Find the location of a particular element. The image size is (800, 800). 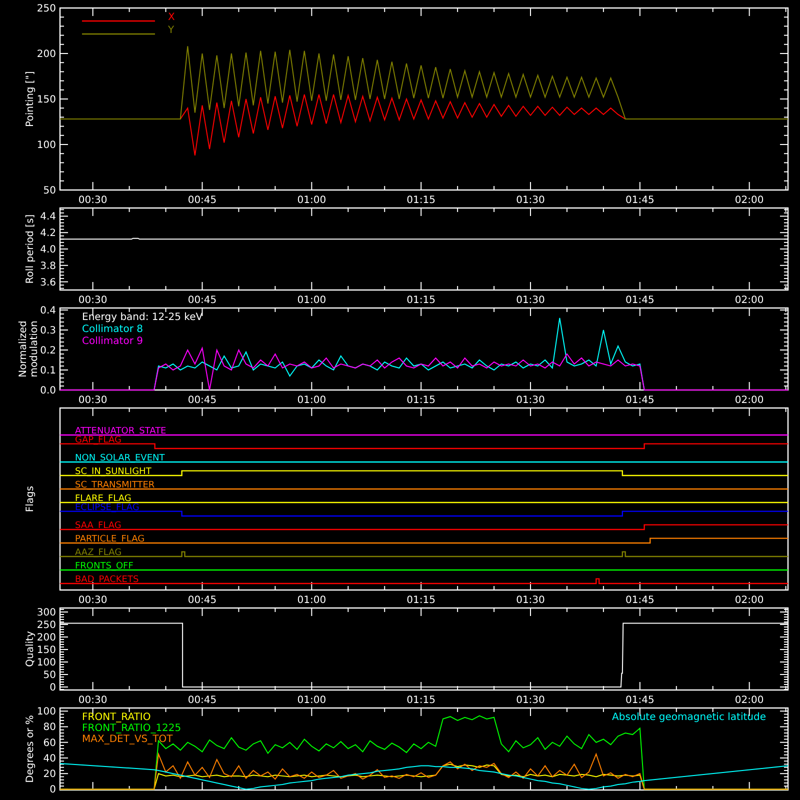

tick-label: 20 is located at coordinates (49, 774).